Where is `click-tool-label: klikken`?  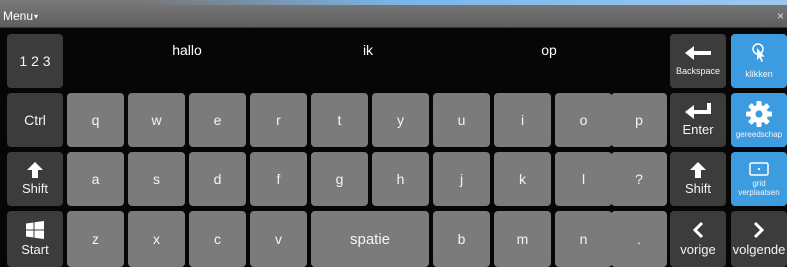 click-tool-label: klikken is located at coordinates (759, 74).